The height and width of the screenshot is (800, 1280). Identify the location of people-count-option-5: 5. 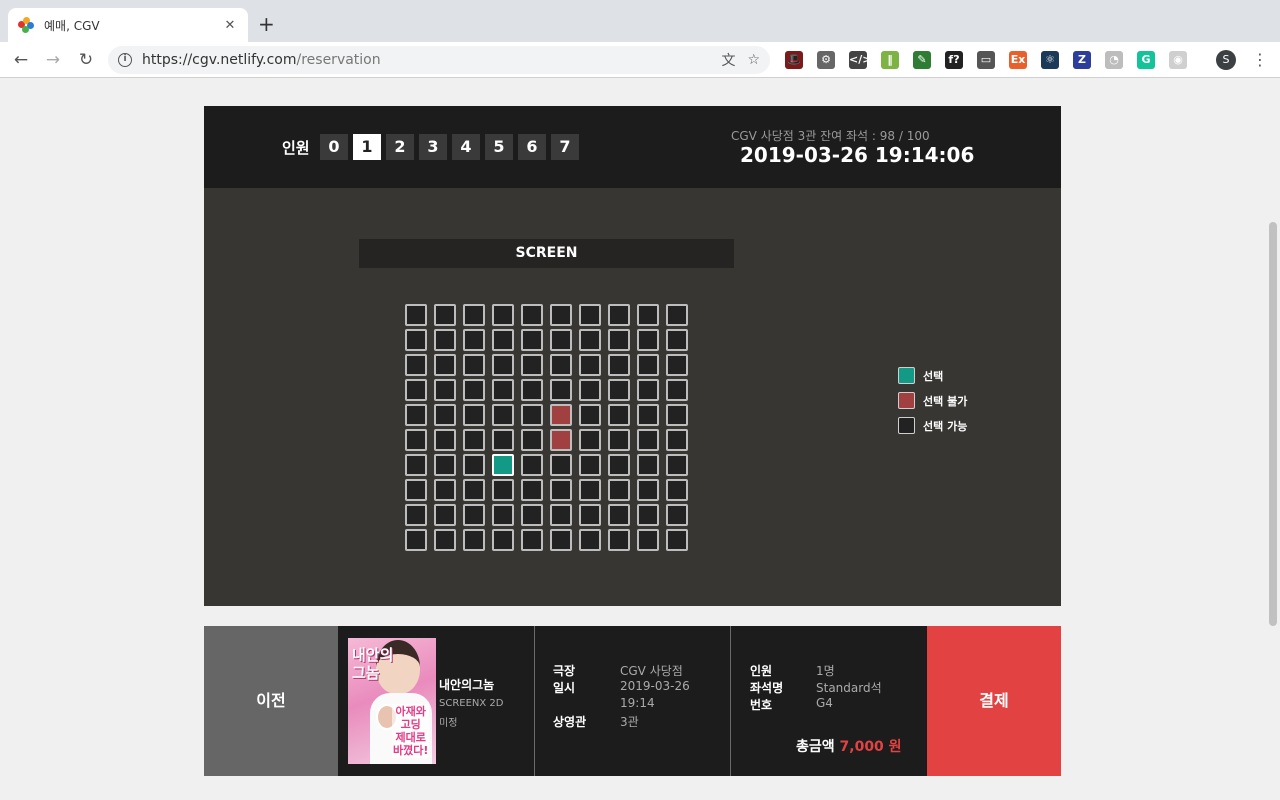
(499, 147).